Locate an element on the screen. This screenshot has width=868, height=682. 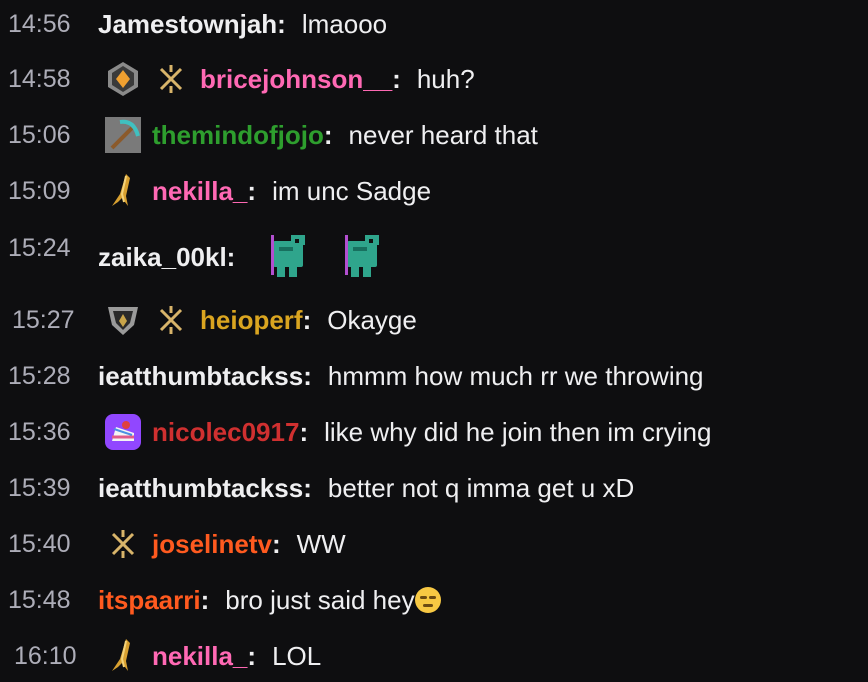
message-text: WW is located at coordinates (321, 543).